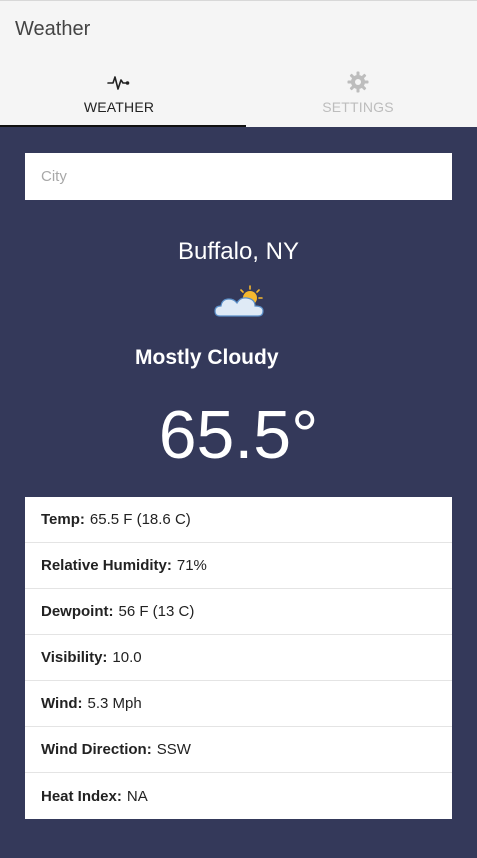 This screenshot has width=477, height=858. I want to click on partly-cloudy-icon, so click(239, 301).